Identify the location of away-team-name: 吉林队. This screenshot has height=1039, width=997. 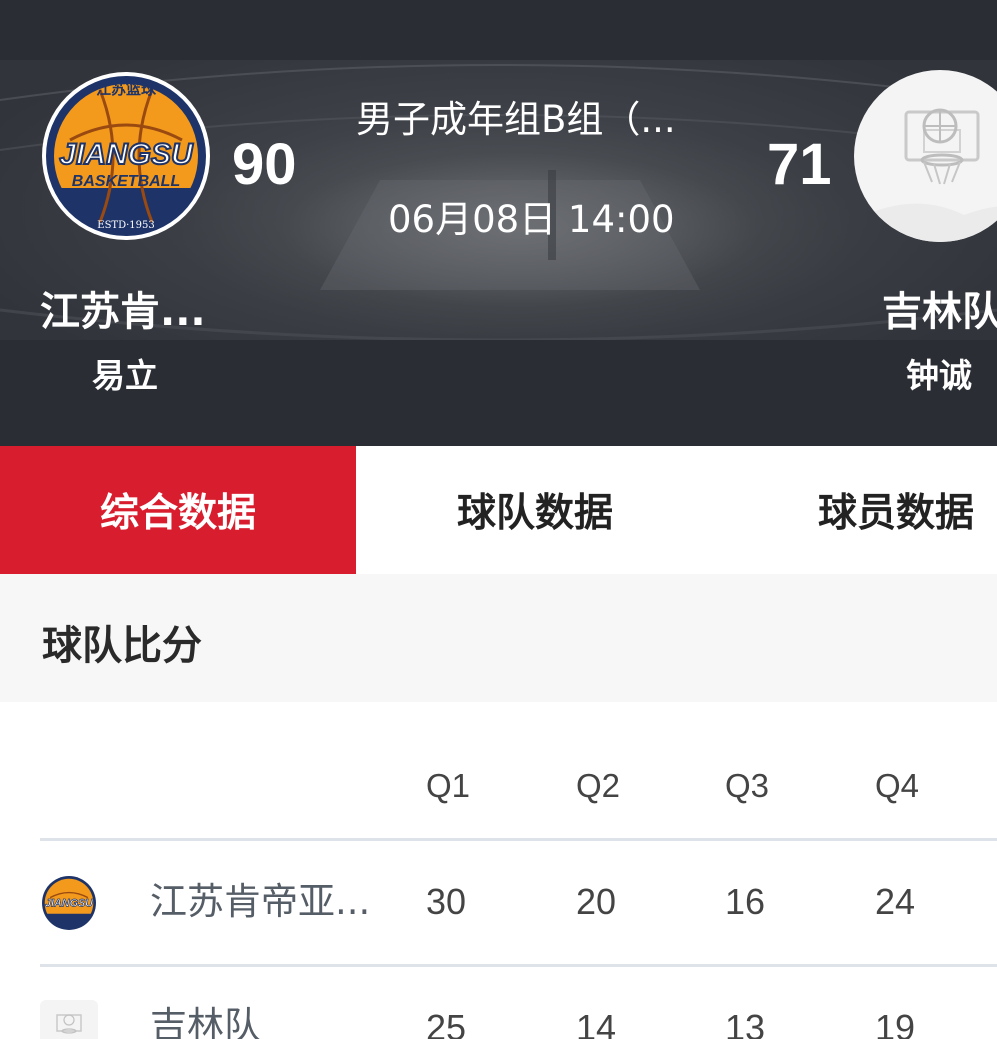
(939, 312).